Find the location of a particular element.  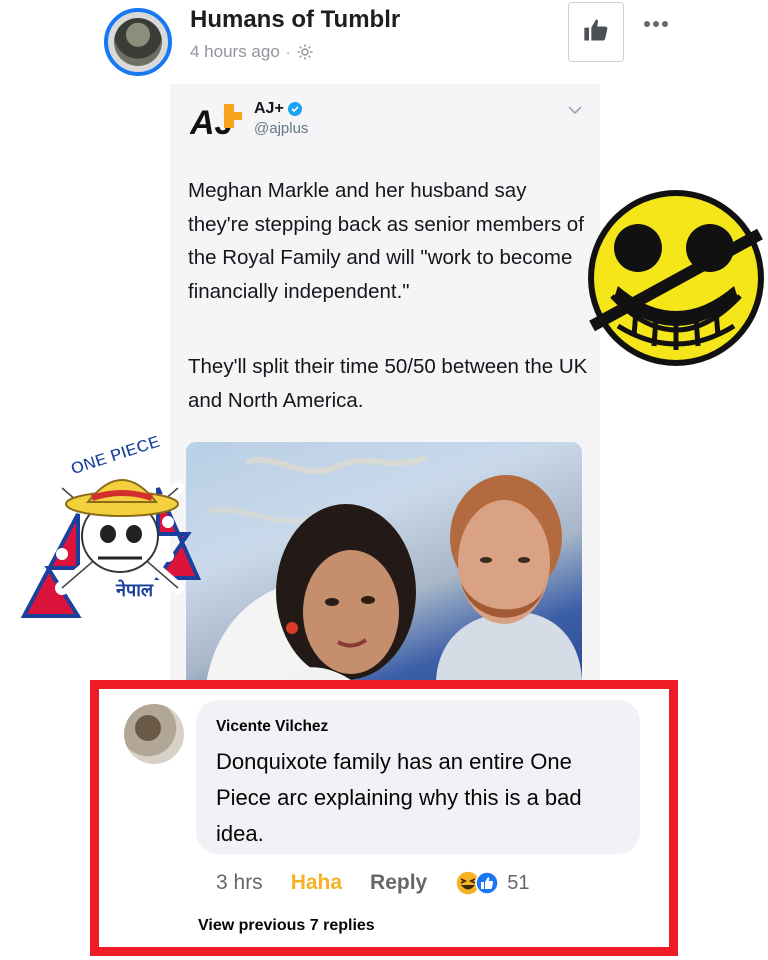

haha-reaction-button: Haha is located at coordinates (316, 883).